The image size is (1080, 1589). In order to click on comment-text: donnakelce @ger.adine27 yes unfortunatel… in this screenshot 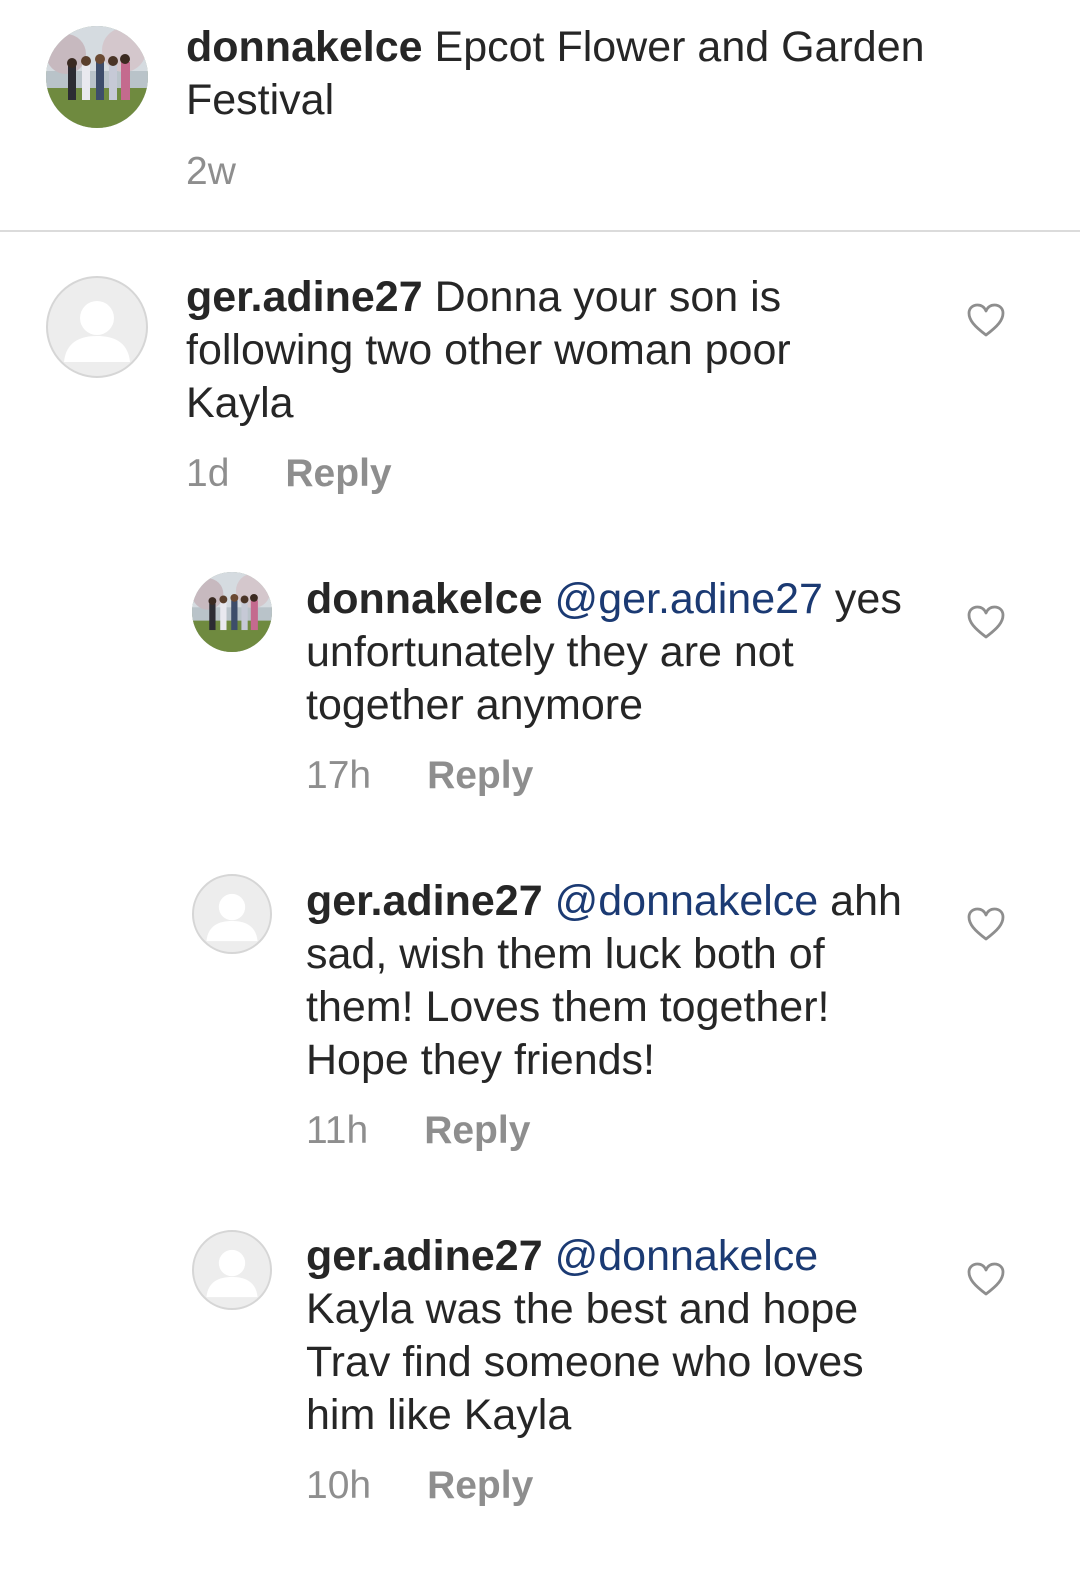, I will do `click(616, 652)`.